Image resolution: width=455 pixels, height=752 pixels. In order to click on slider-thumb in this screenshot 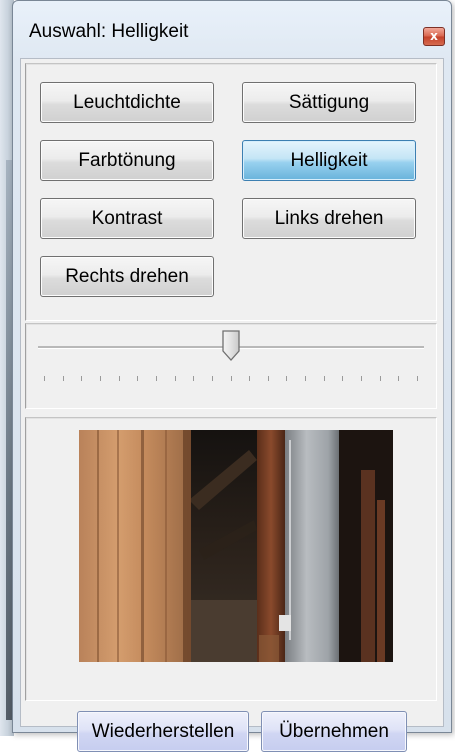, I will do `click(231, 348)`.